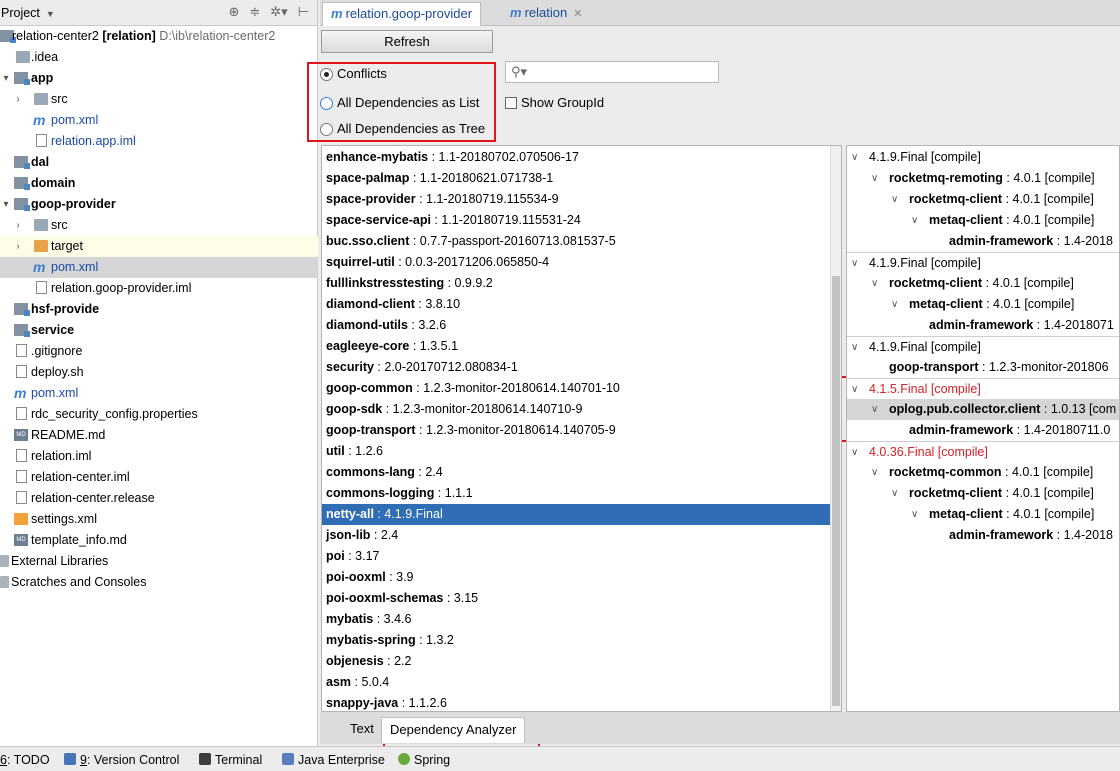  I want to click on dependency-row: mybatis-spring : 1.3.2, so click(577, 640).